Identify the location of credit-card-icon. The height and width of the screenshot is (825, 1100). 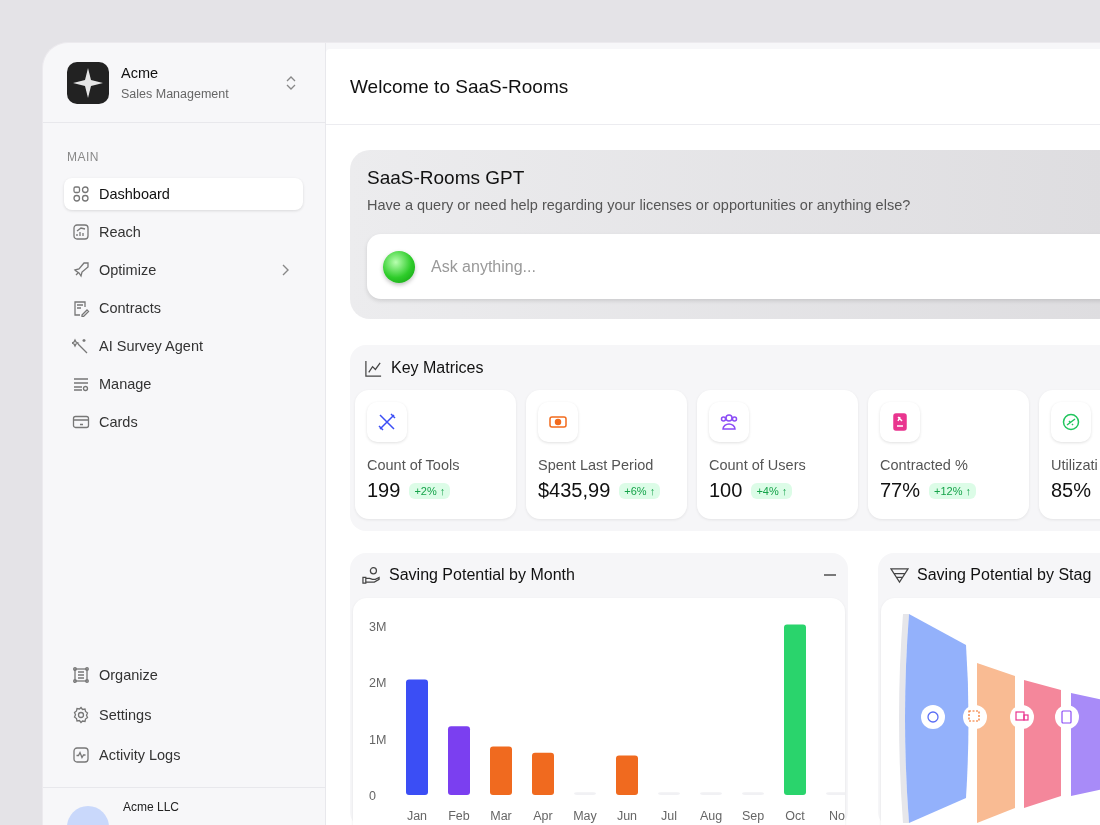
(81, 422).